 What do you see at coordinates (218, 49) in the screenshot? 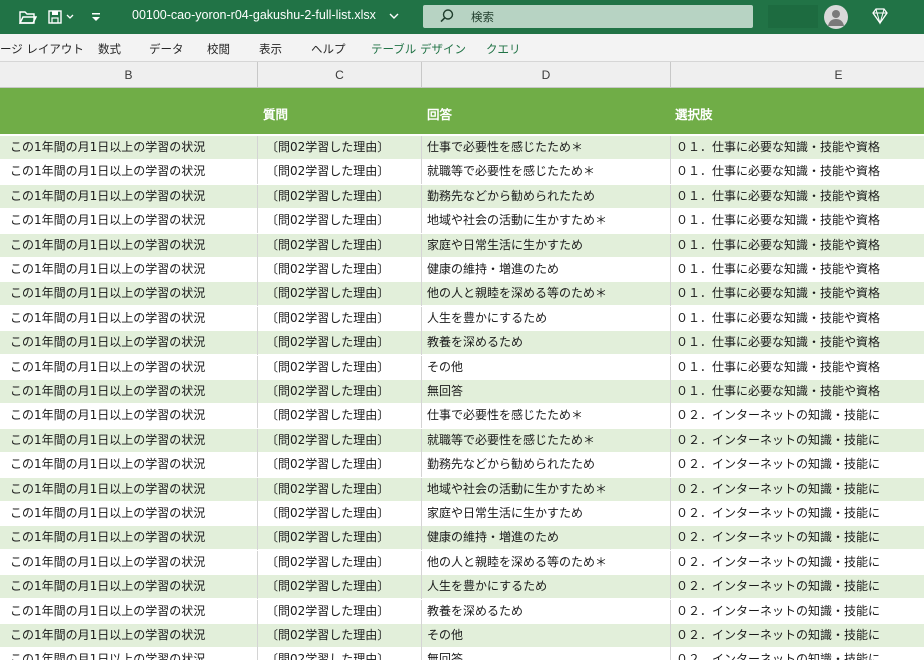
I see `tab-review: 校閲` at bounding box center [218, 49].